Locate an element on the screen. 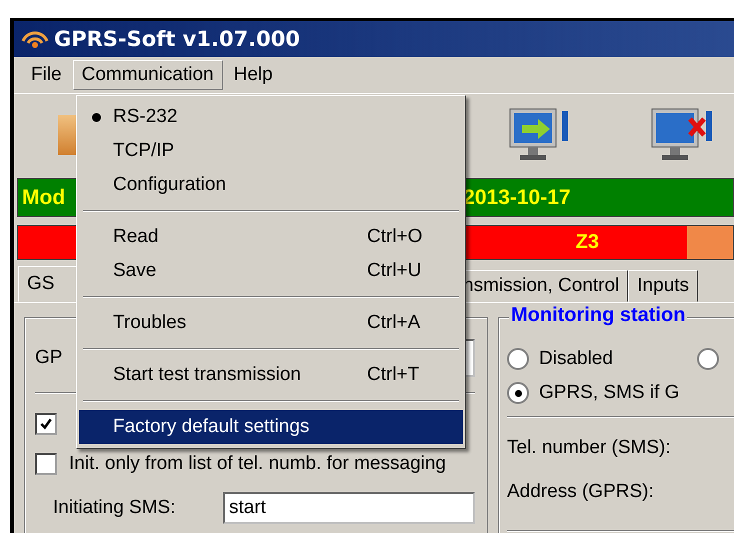 The width and height of the screenshot is (734, 533). field-label: Initiating SMS: is located at coordinates (114, 508).